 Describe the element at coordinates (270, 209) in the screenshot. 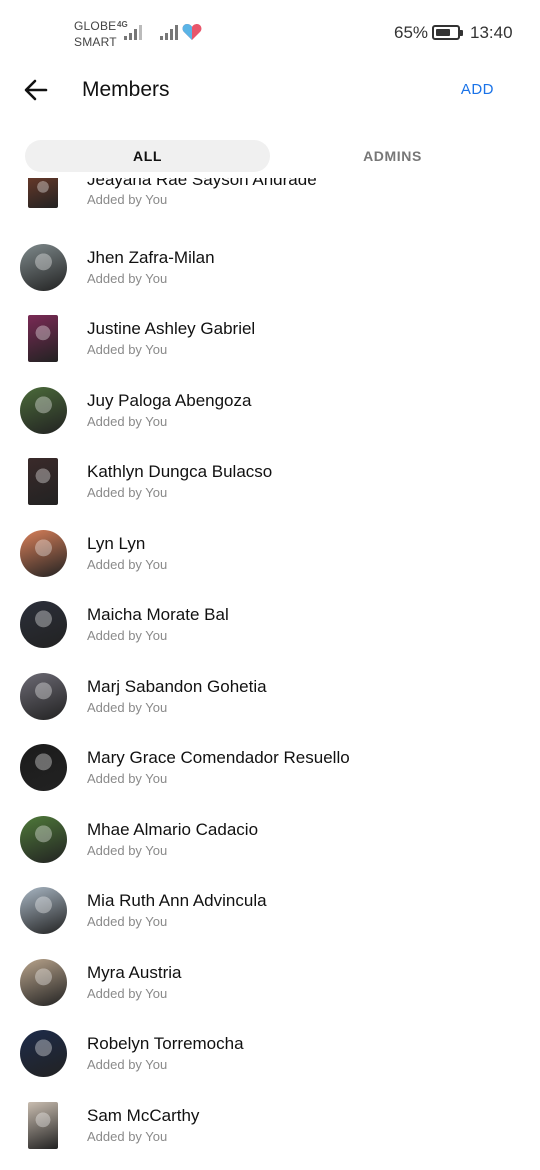

I see `member-row: Jeayana Rae Sayson Andrade Added by You` at that location.